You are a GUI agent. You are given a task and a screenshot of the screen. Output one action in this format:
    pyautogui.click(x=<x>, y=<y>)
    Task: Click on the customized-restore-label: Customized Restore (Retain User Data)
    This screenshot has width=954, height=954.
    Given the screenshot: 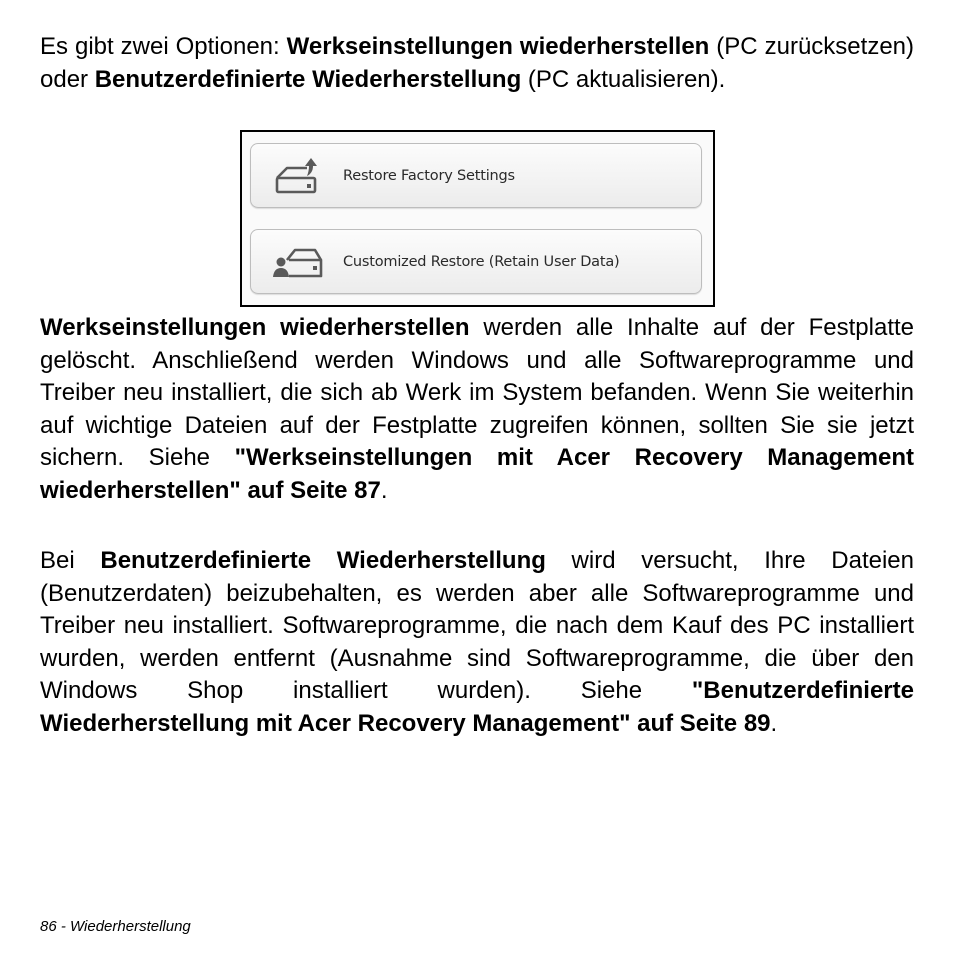 What is the action you would take?
    pyautogui.click(x=481, y=261)
    